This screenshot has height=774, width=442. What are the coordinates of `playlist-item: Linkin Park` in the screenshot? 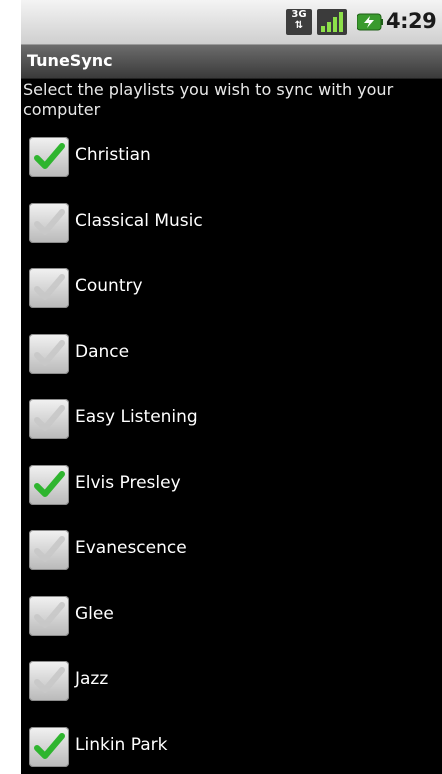 It's located at (231, 744).